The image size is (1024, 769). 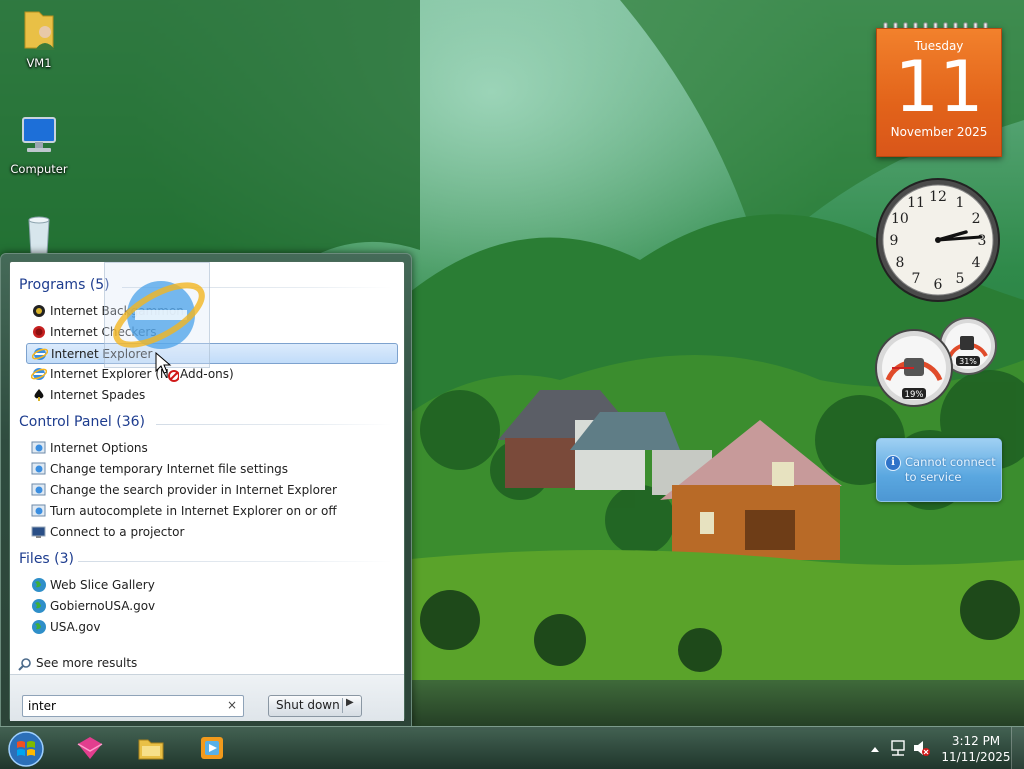 What do you see at coordinates (976, 219) in the screenshot?
I see `clock-numeral: 2` at bounding box center [976, 219].